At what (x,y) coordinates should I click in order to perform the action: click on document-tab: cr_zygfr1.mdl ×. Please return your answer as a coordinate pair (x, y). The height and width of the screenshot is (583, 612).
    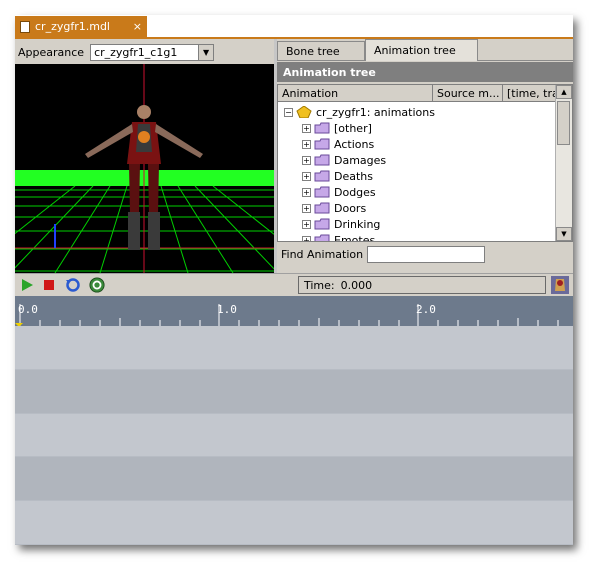
    Looking at the image, I should click on (81, 26).